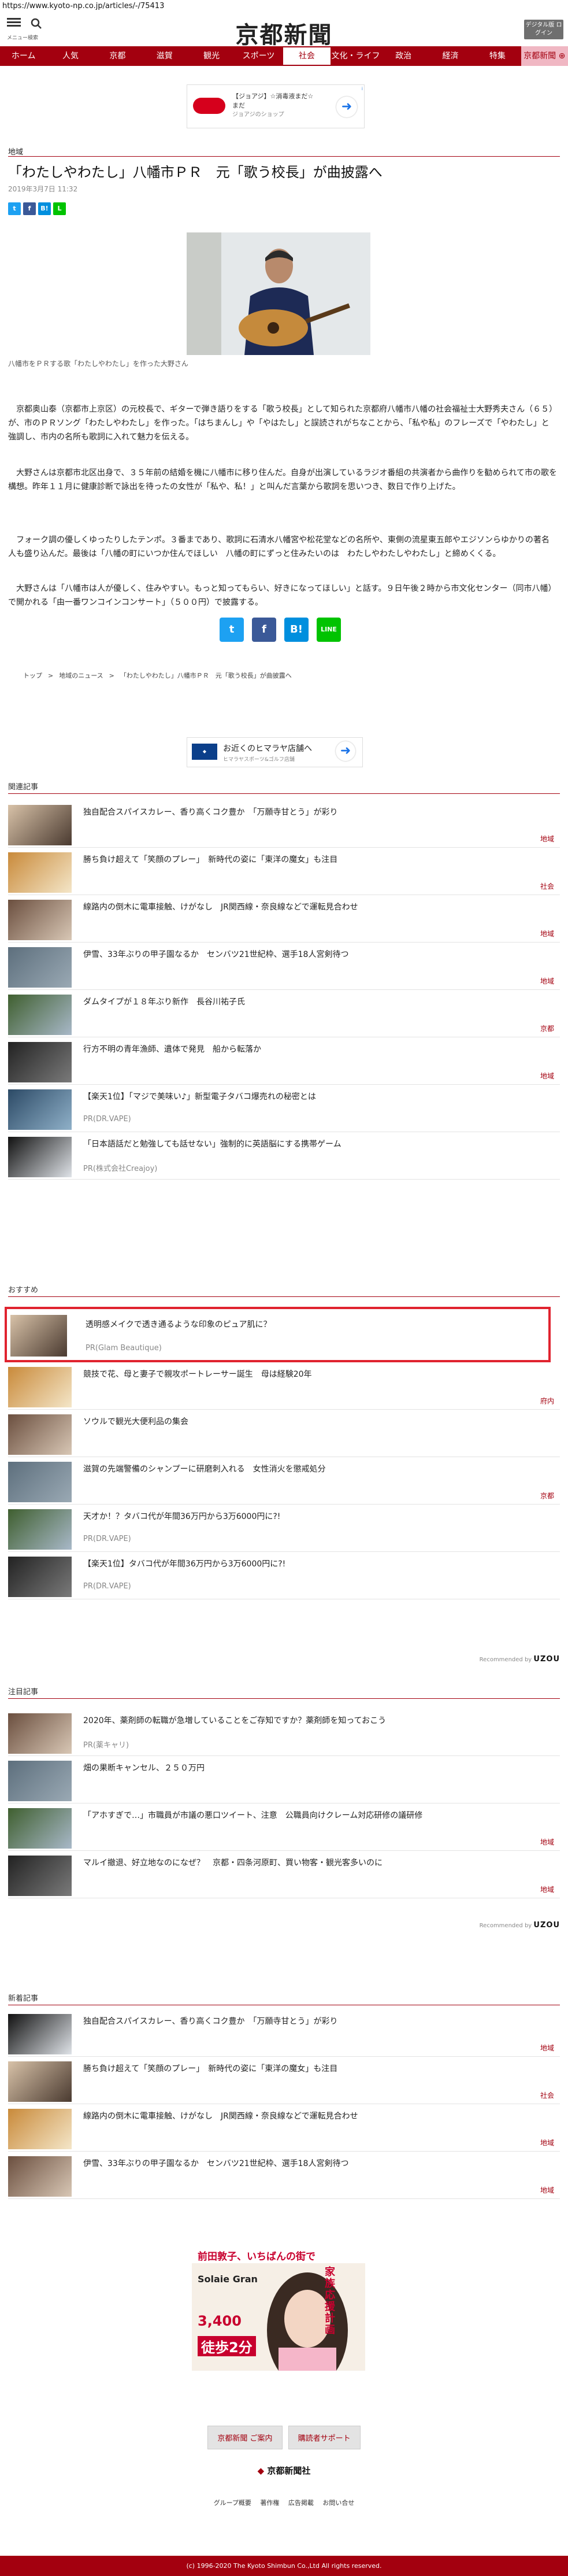 This screenshot has width=568, height=2576. What do you see at coordinates (329, 630) in the screenshot?
I see `line-share-icon: LINE` at bounding box center [329, 630].